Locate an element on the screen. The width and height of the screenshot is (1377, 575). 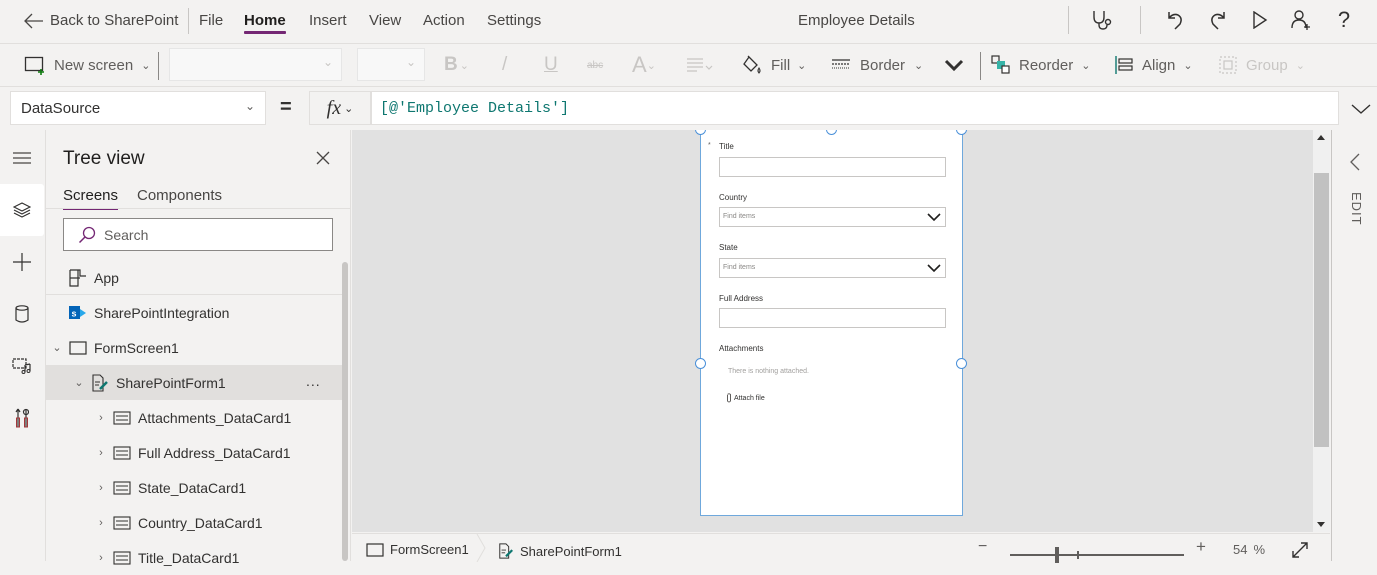
breadcrumb-formscreen1: FormScreen1 is located at coordinates (417, 549).